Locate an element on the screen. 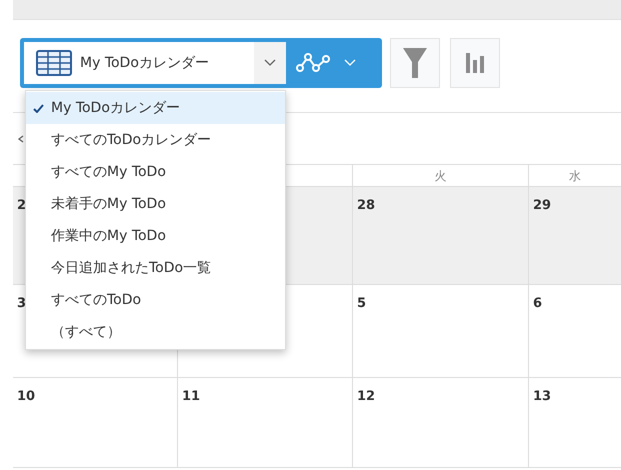  menu-item: （すべて） is located at coordinates (155, 332).